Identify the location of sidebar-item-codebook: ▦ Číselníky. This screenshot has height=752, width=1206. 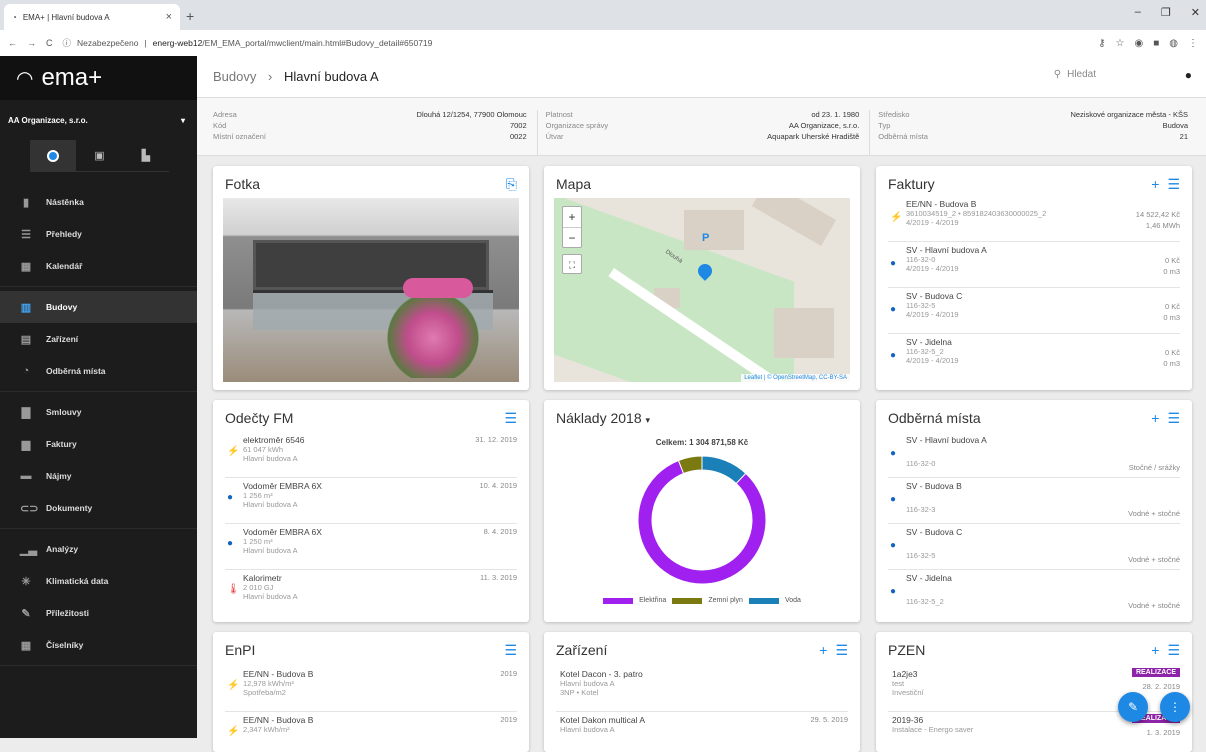
(98, 645).